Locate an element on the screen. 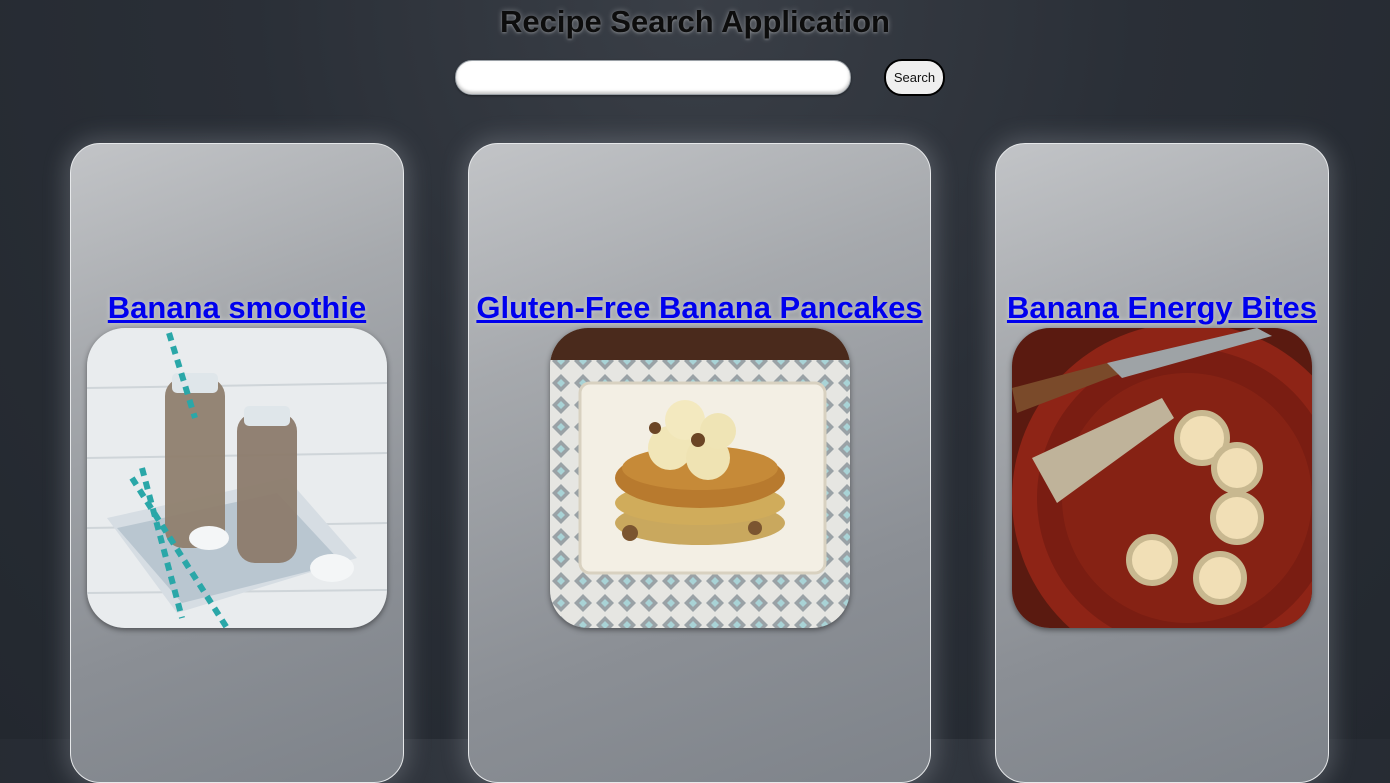  recipe-title-link: Banana smoothie is located at coordinates (237, 308).